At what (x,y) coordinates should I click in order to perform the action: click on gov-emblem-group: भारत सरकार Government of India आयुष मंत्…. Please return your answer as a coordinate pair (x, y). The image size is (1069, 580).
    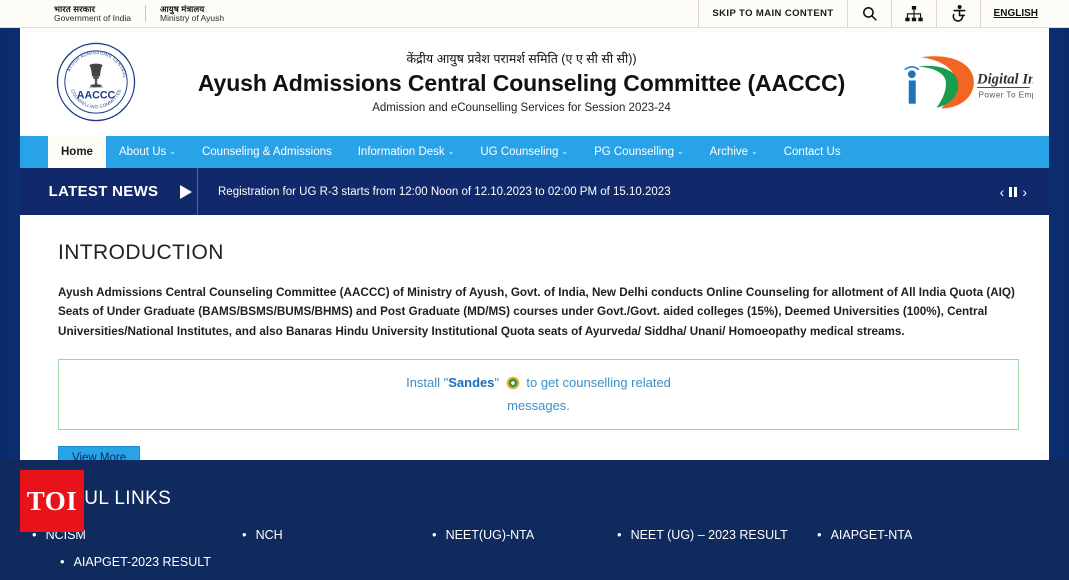
    Looking at the image, I should click on (119, 13).